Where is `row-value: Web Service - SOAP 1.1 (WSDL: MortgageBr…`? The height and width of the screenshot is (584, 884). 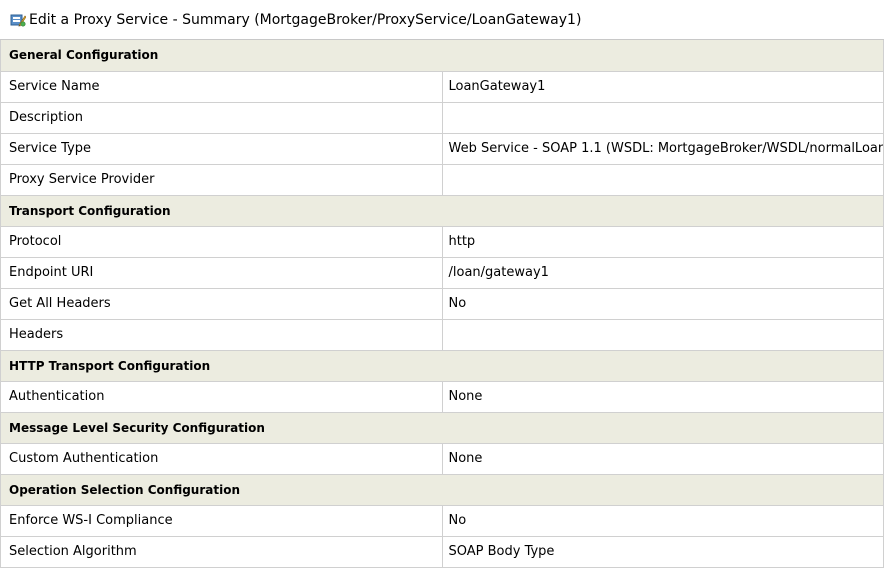
row-value: Web Service - SOAP 1.1 (WSDL: MortgageBr… is located at coordinates (662, 149).